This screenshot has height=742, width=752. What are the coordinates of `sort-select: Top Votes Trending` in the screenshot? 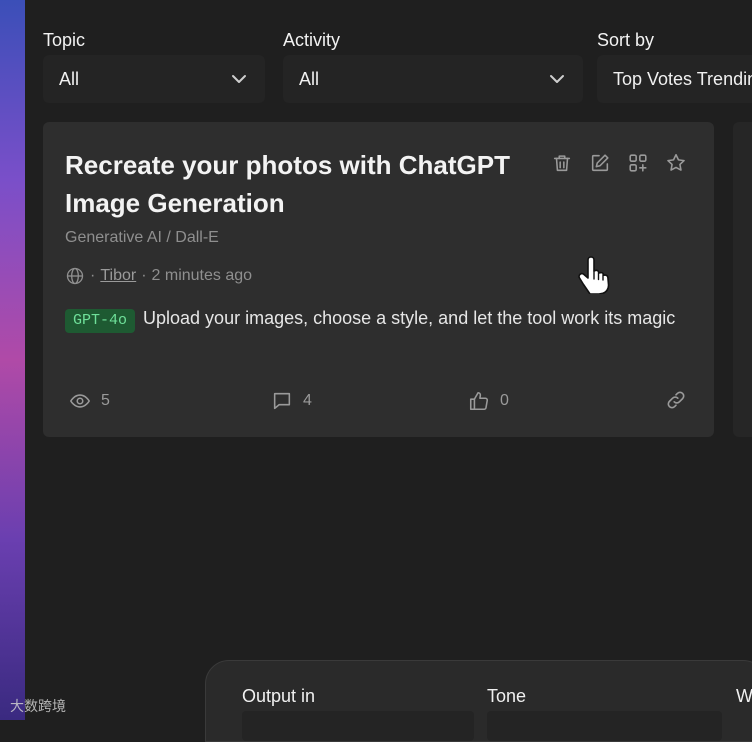 It's located at (674, 79).